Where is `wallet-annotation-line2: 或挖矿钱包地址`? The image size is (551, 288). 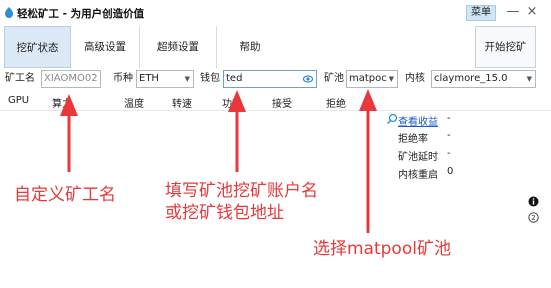 wallet-annotation-line2: 或挖矿钱包地址 is located at coordinates (224, 213).